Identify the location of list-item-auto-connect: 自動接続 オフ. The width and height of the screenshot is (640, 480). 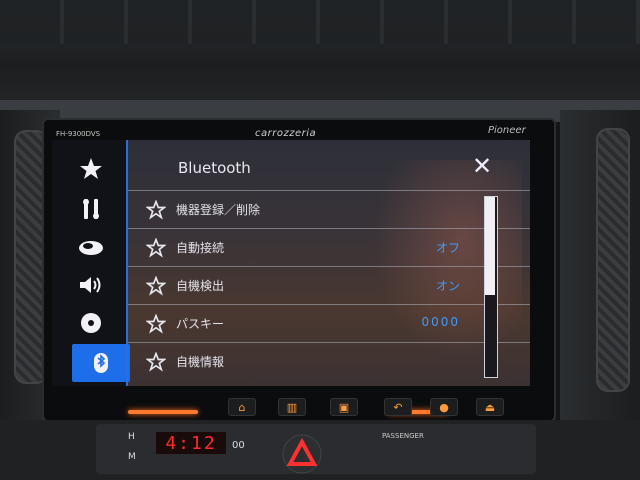
(329, 247).